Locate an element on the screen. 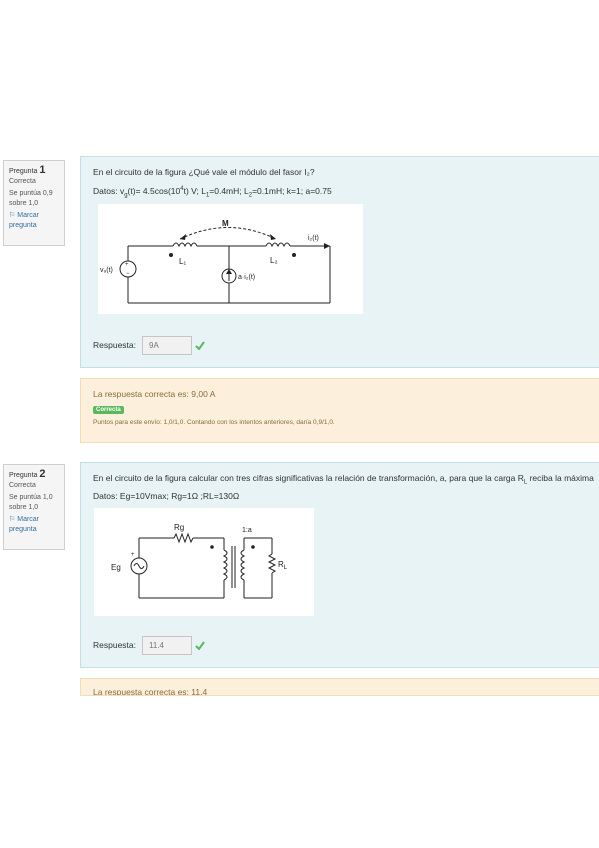  circuit-diagram: + − M L₁ L₂ v₉(t) a·i₂(t) i₂(t) is located at coordinates (215, 261).